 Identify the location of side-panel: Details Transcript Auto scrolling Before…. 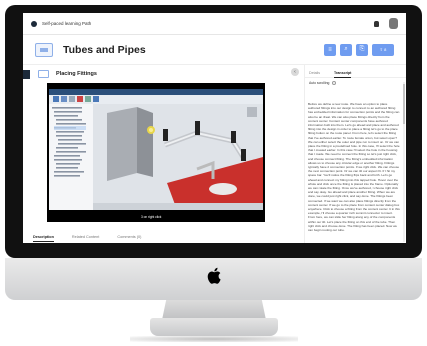
(355, 154).